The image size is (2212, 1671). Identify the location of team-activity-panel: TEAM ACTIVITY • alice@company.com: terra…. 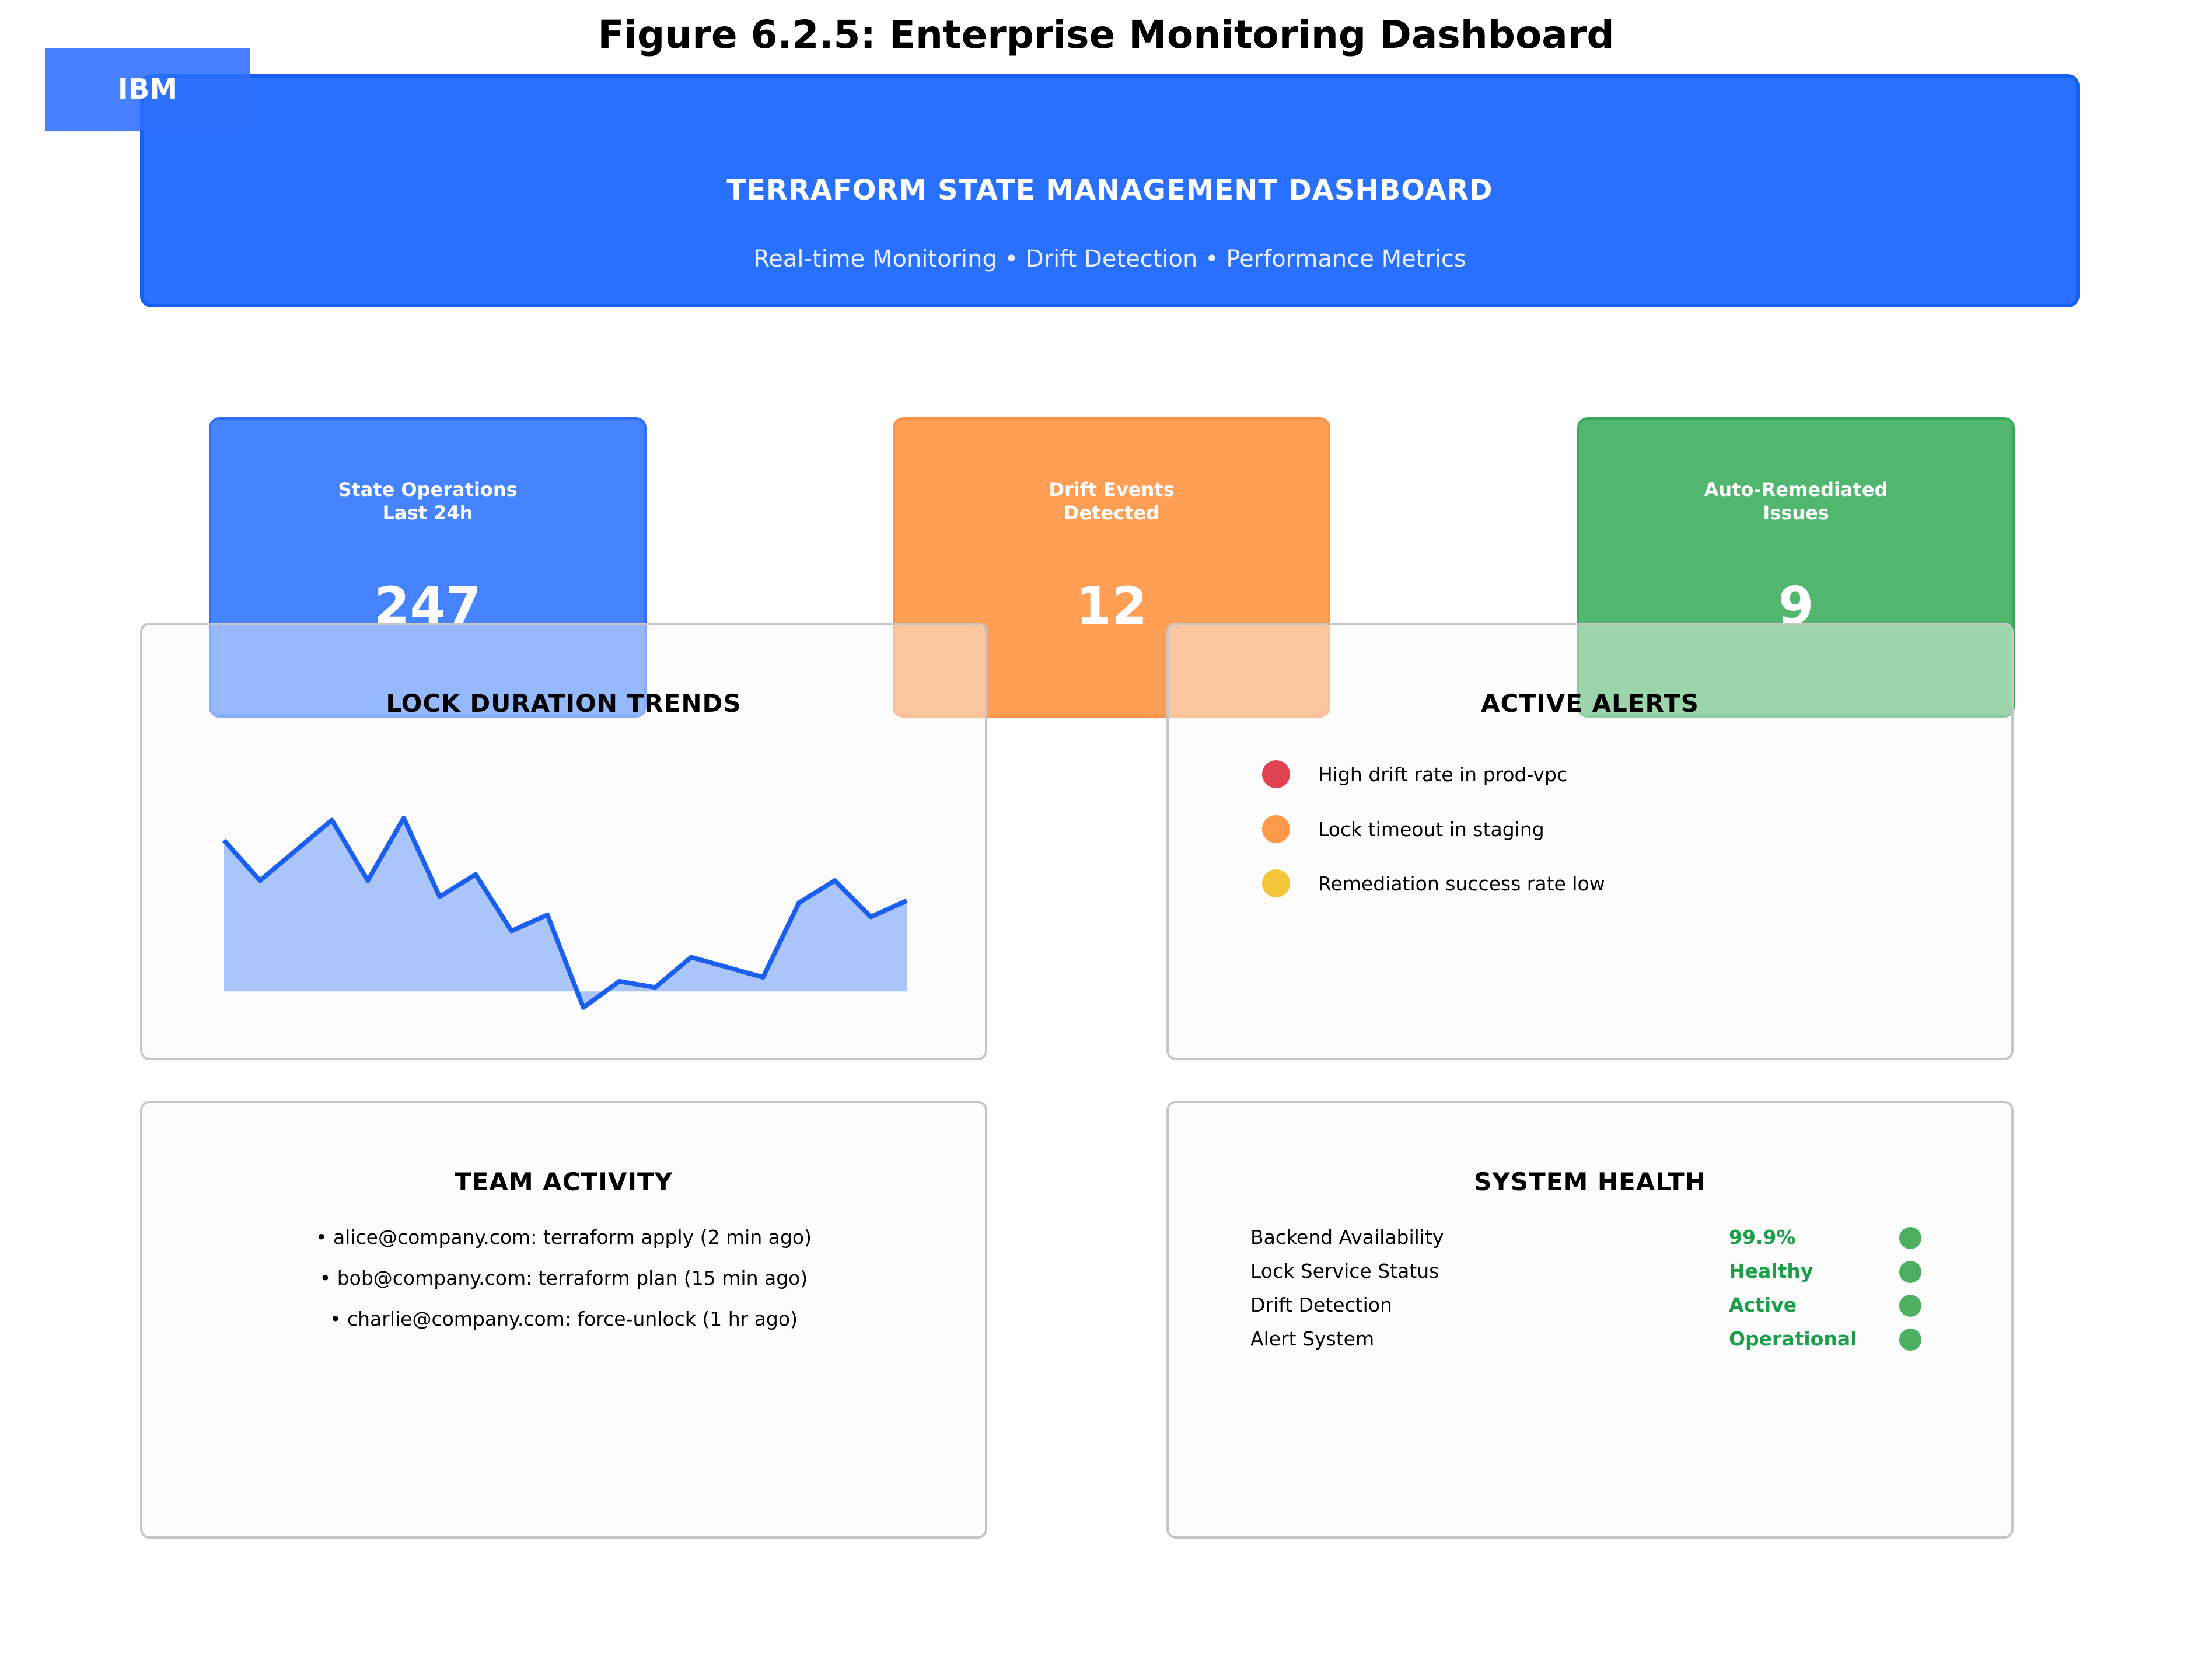
(563, 1320).